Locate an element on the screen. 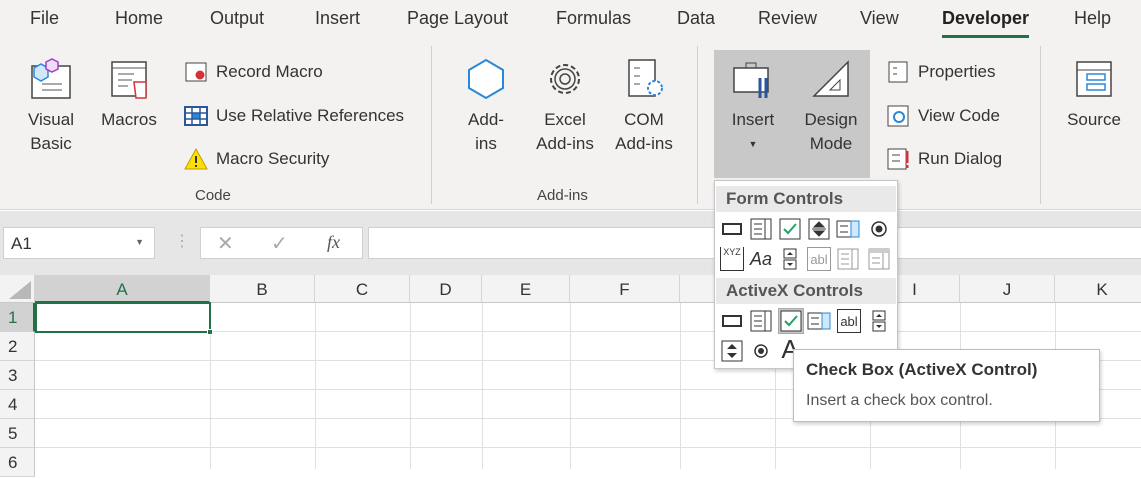 The height and width of the screenshot is (478, 1141). excel-add-ins-label: Excel is located at coordinates (565, 119).